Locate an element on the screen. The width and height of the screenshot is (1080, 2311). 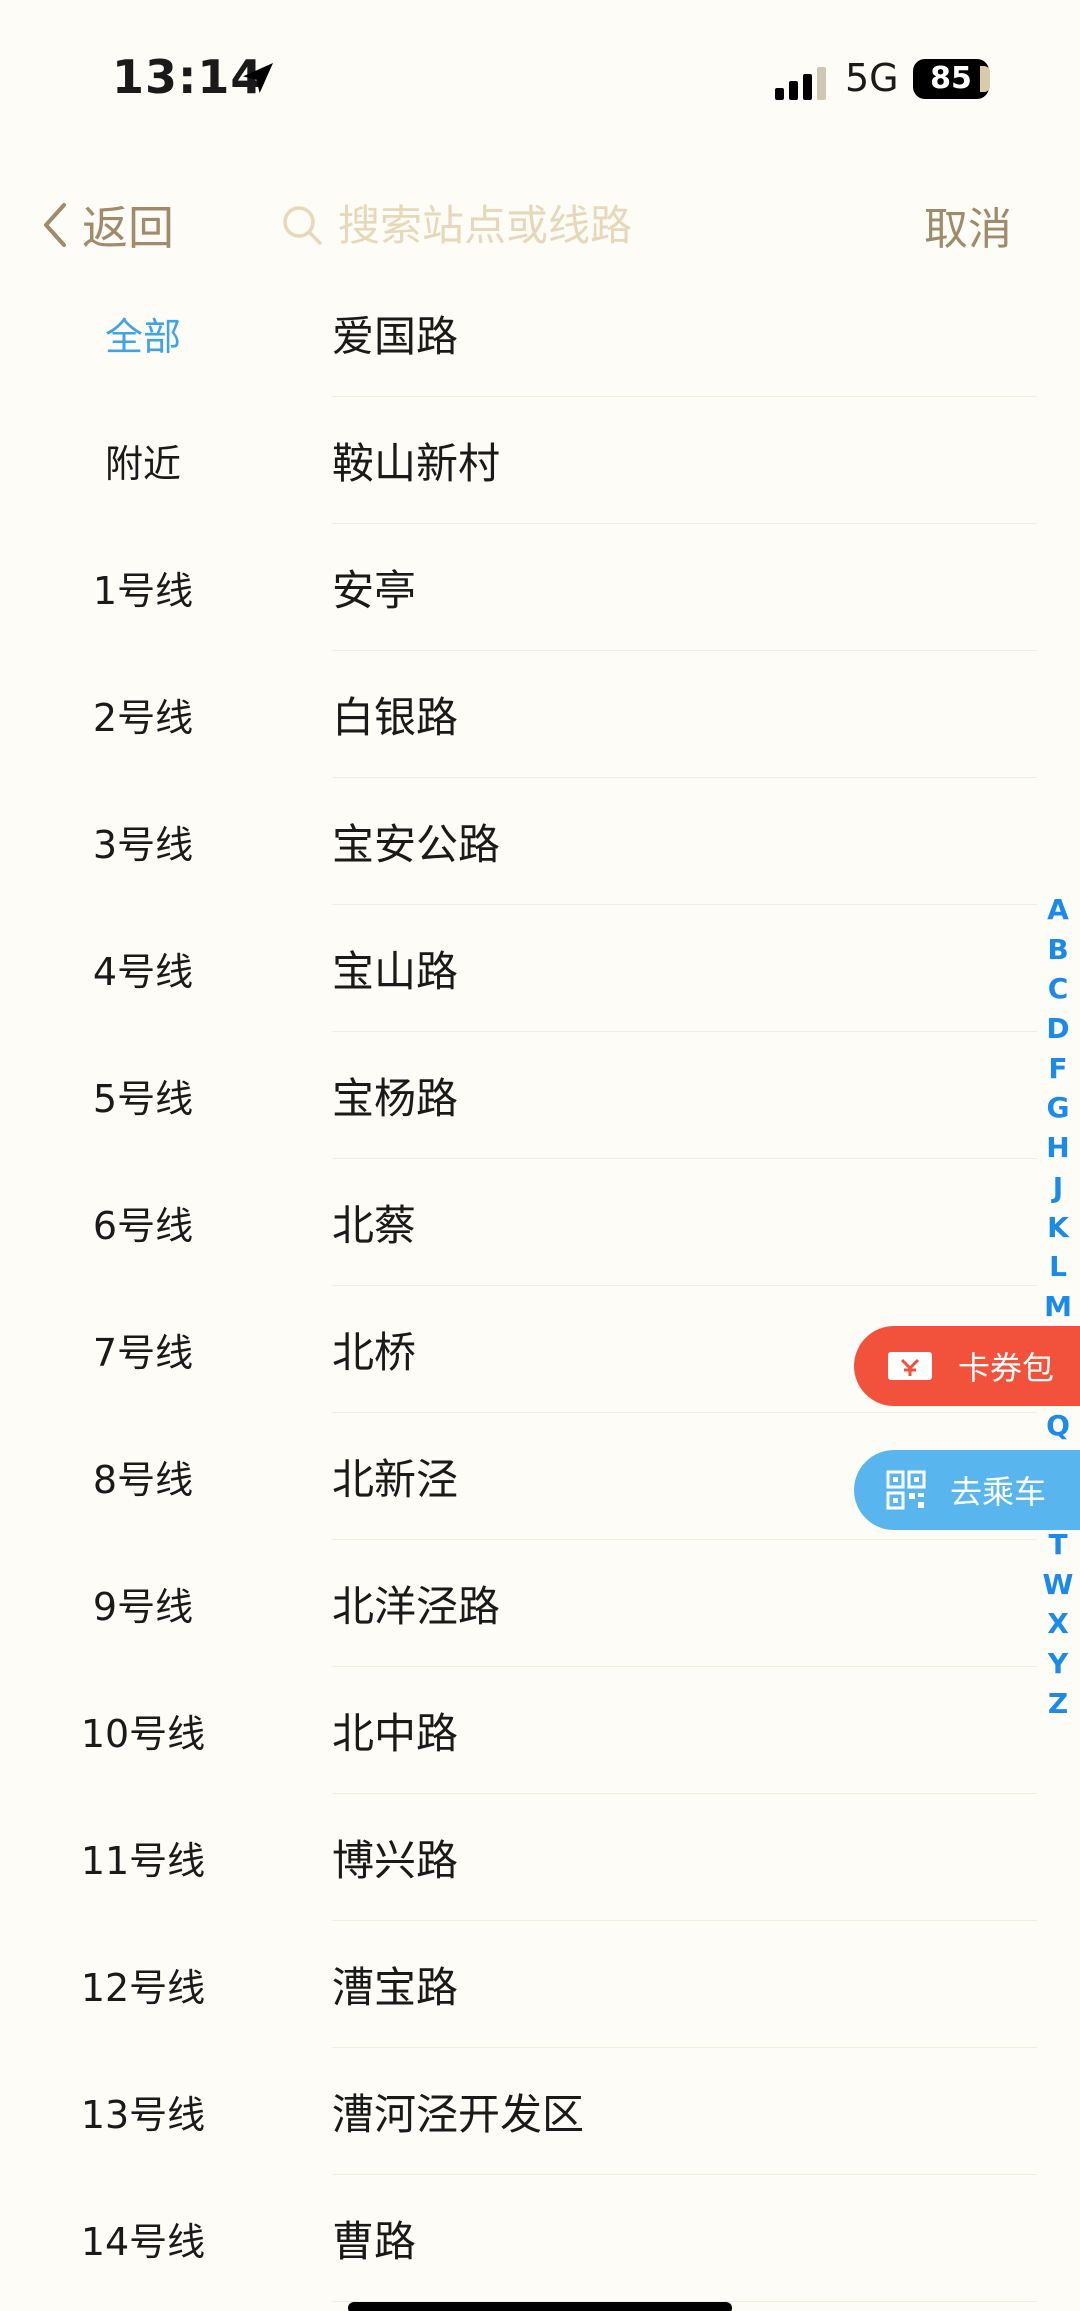
search-input is located at coordinates (618, 225).